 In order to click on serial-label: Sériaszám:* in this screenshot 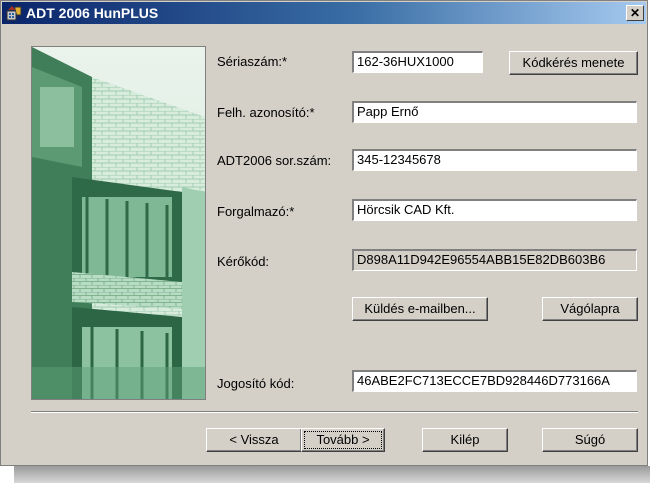, I will do `click(252, 61)`.